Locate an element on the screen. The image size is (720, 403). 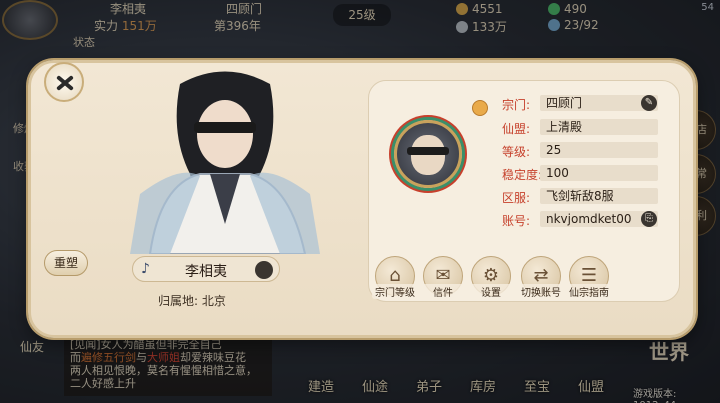
edit-name-icon is located at coordinates (264, 270).